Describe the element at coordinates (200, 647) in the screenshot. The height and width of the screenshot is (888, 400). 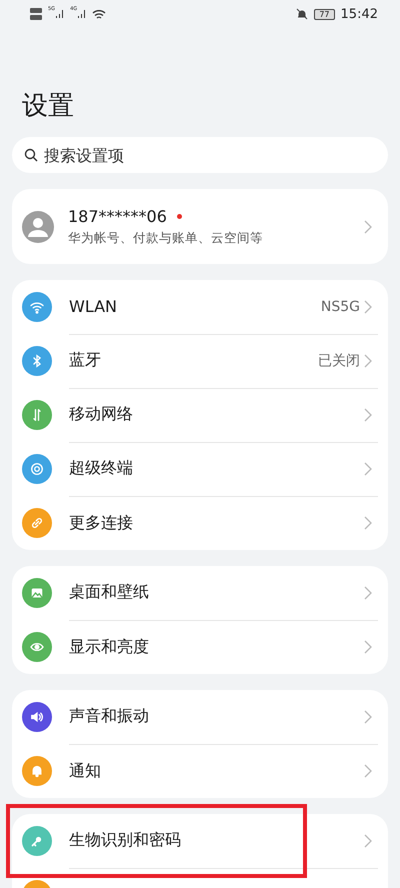
I see `settings-item: 显示和亮度` at that location.